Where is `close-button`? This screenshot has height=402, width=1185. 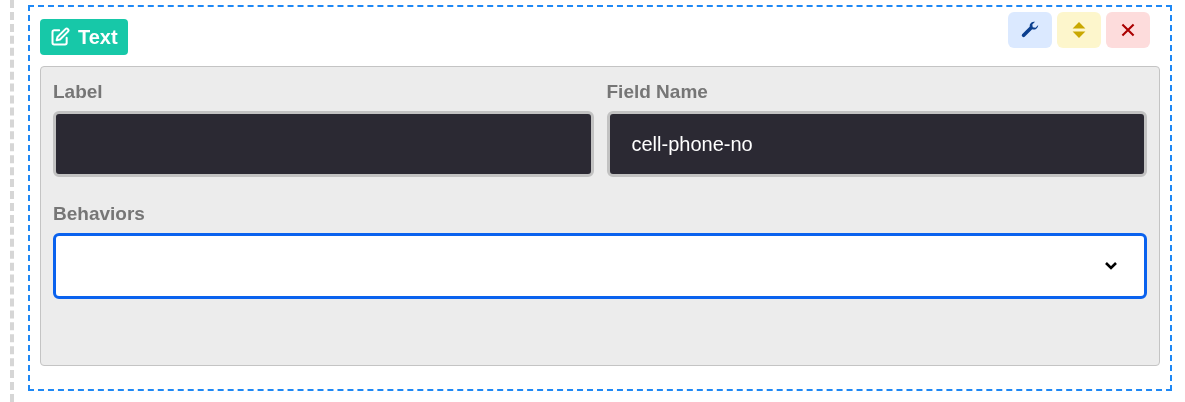
close-button is located at coordinates (1128, 30).